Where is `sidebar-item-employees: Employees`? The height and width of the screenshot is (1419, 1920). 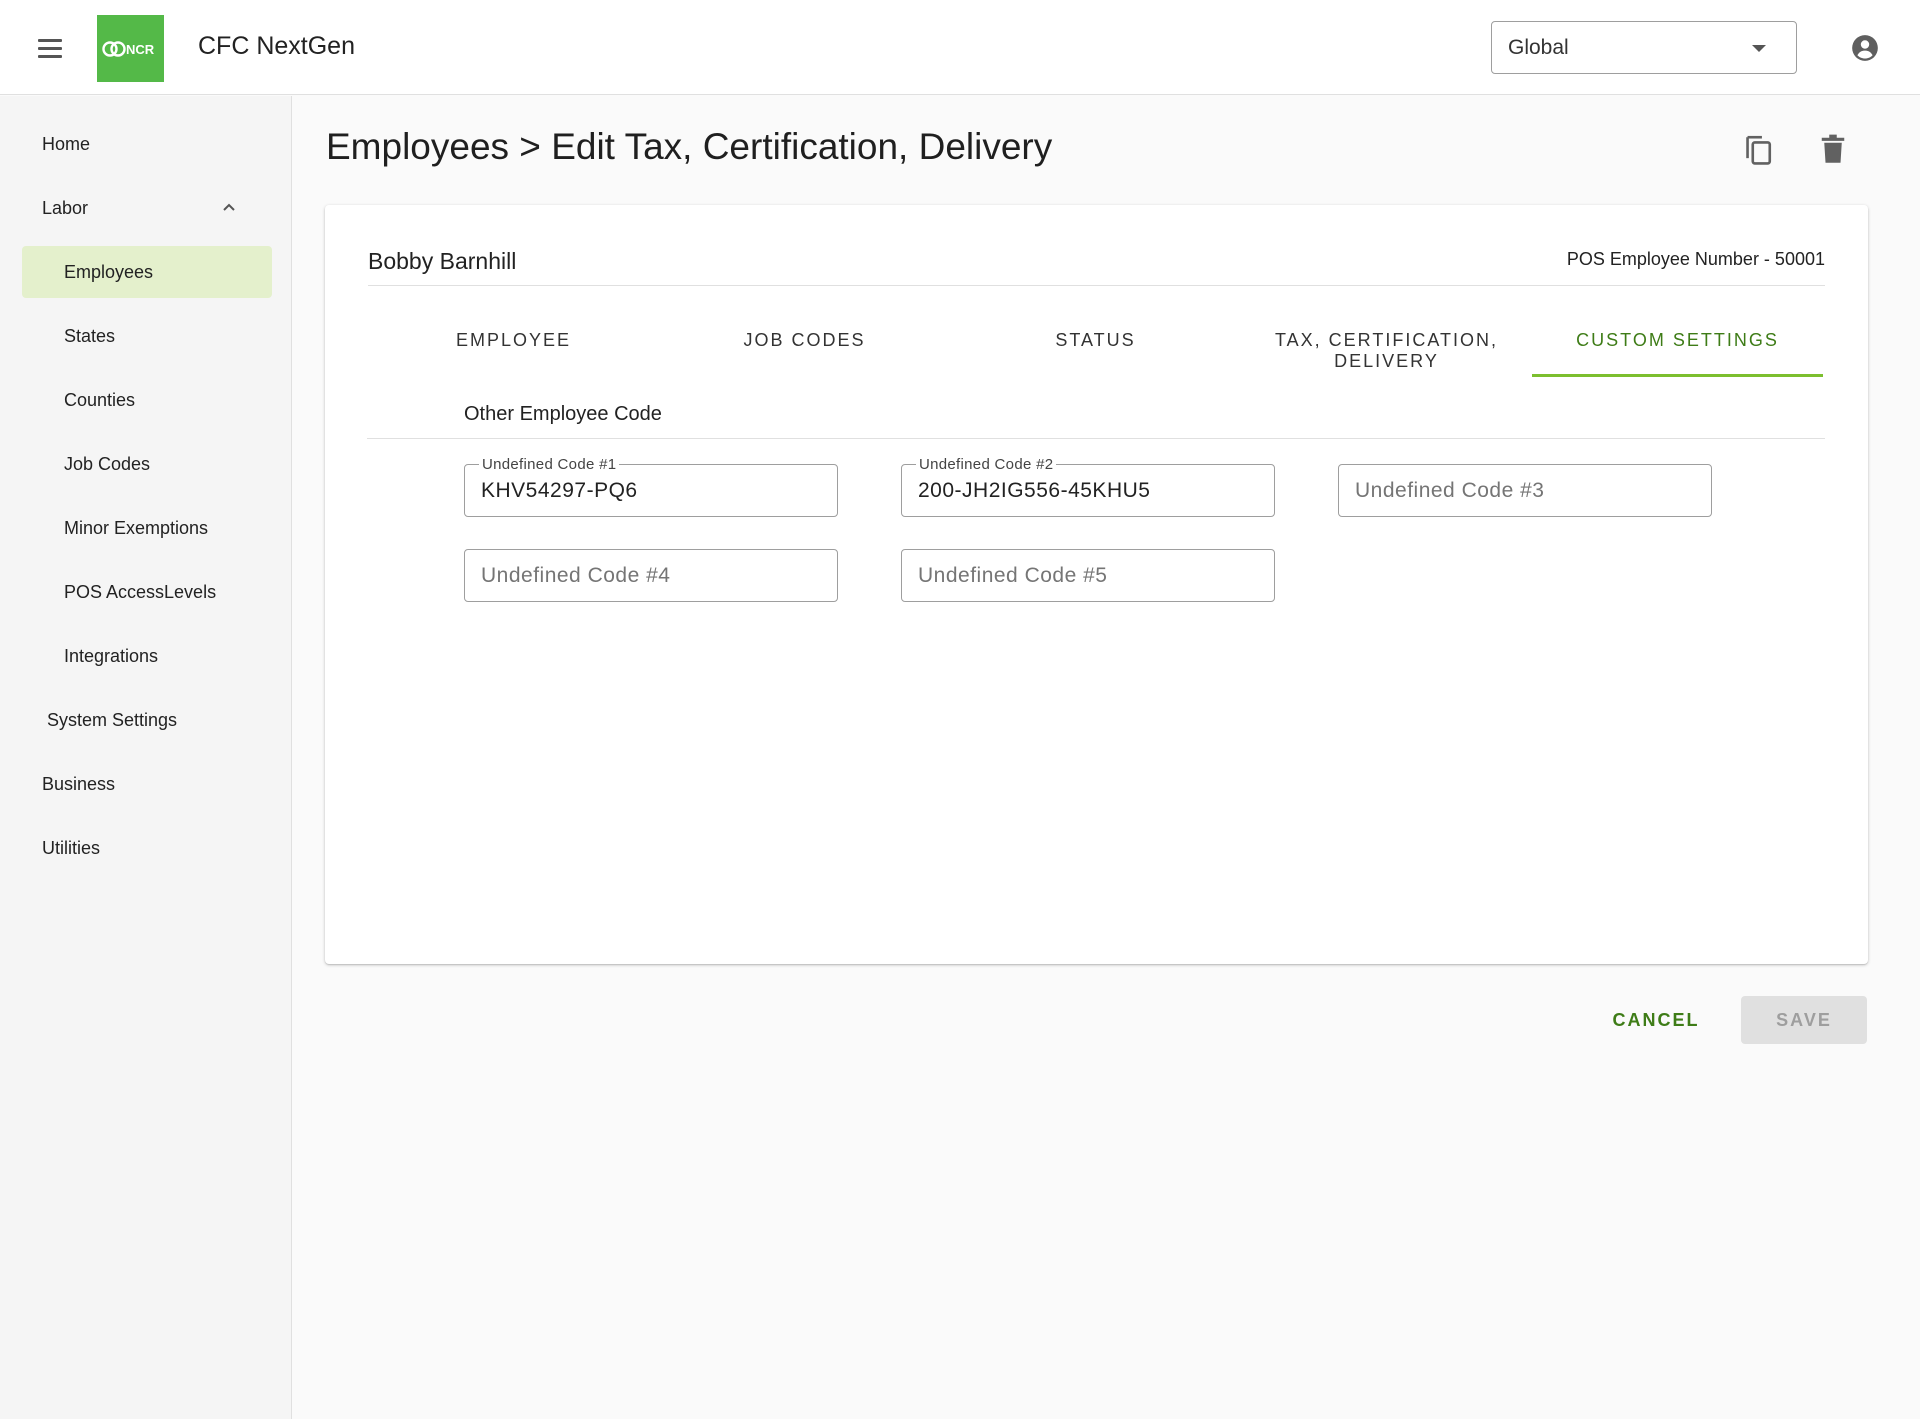 sidebar-item-employees: Employees is located at coordinates (147, 272).